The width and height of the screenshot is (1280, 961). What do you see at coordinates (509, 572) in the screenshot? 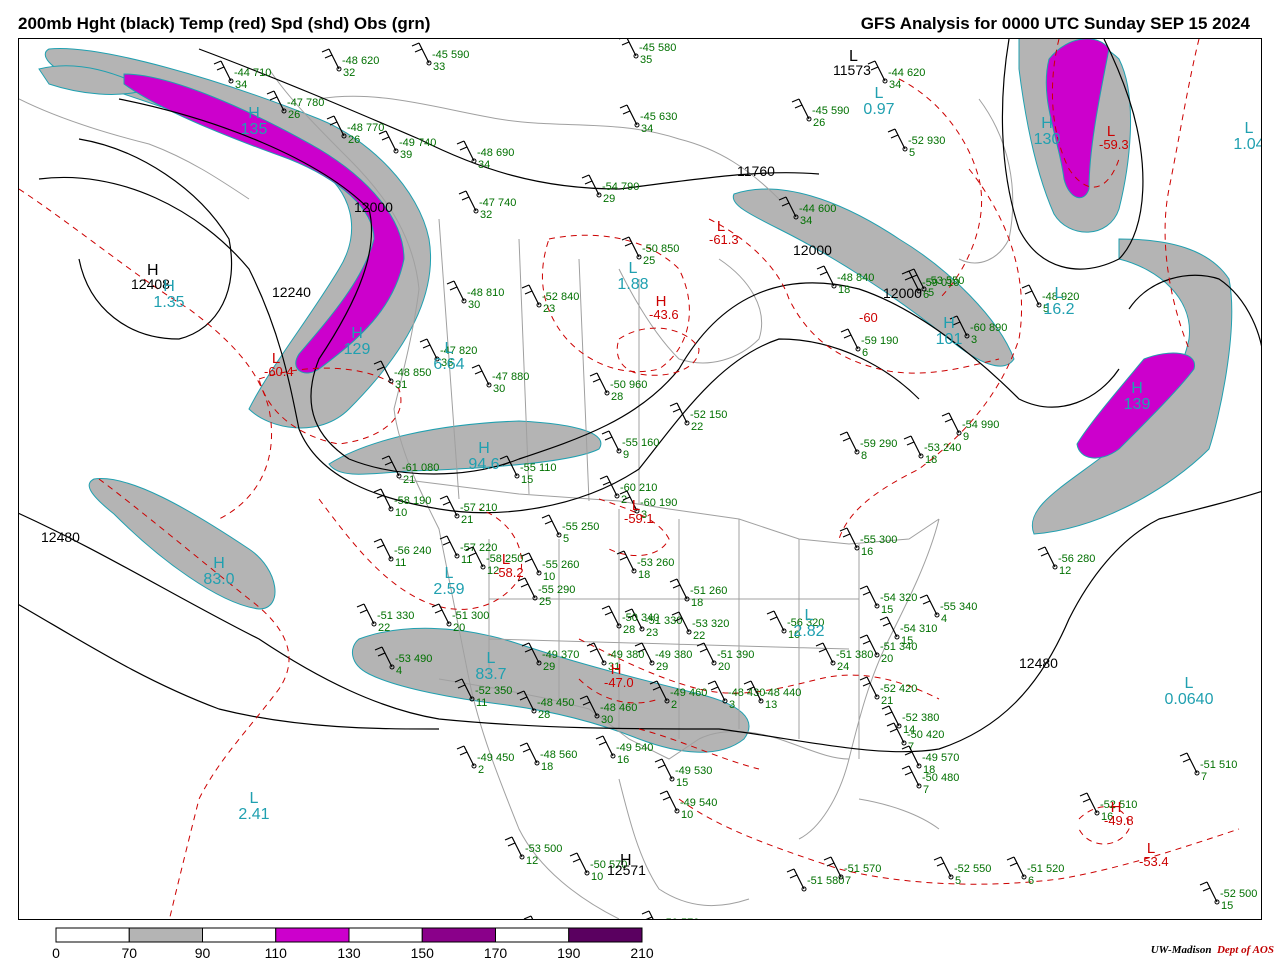
I see `temp-extrema-value: -58.2` at bounding box center [509, 572].